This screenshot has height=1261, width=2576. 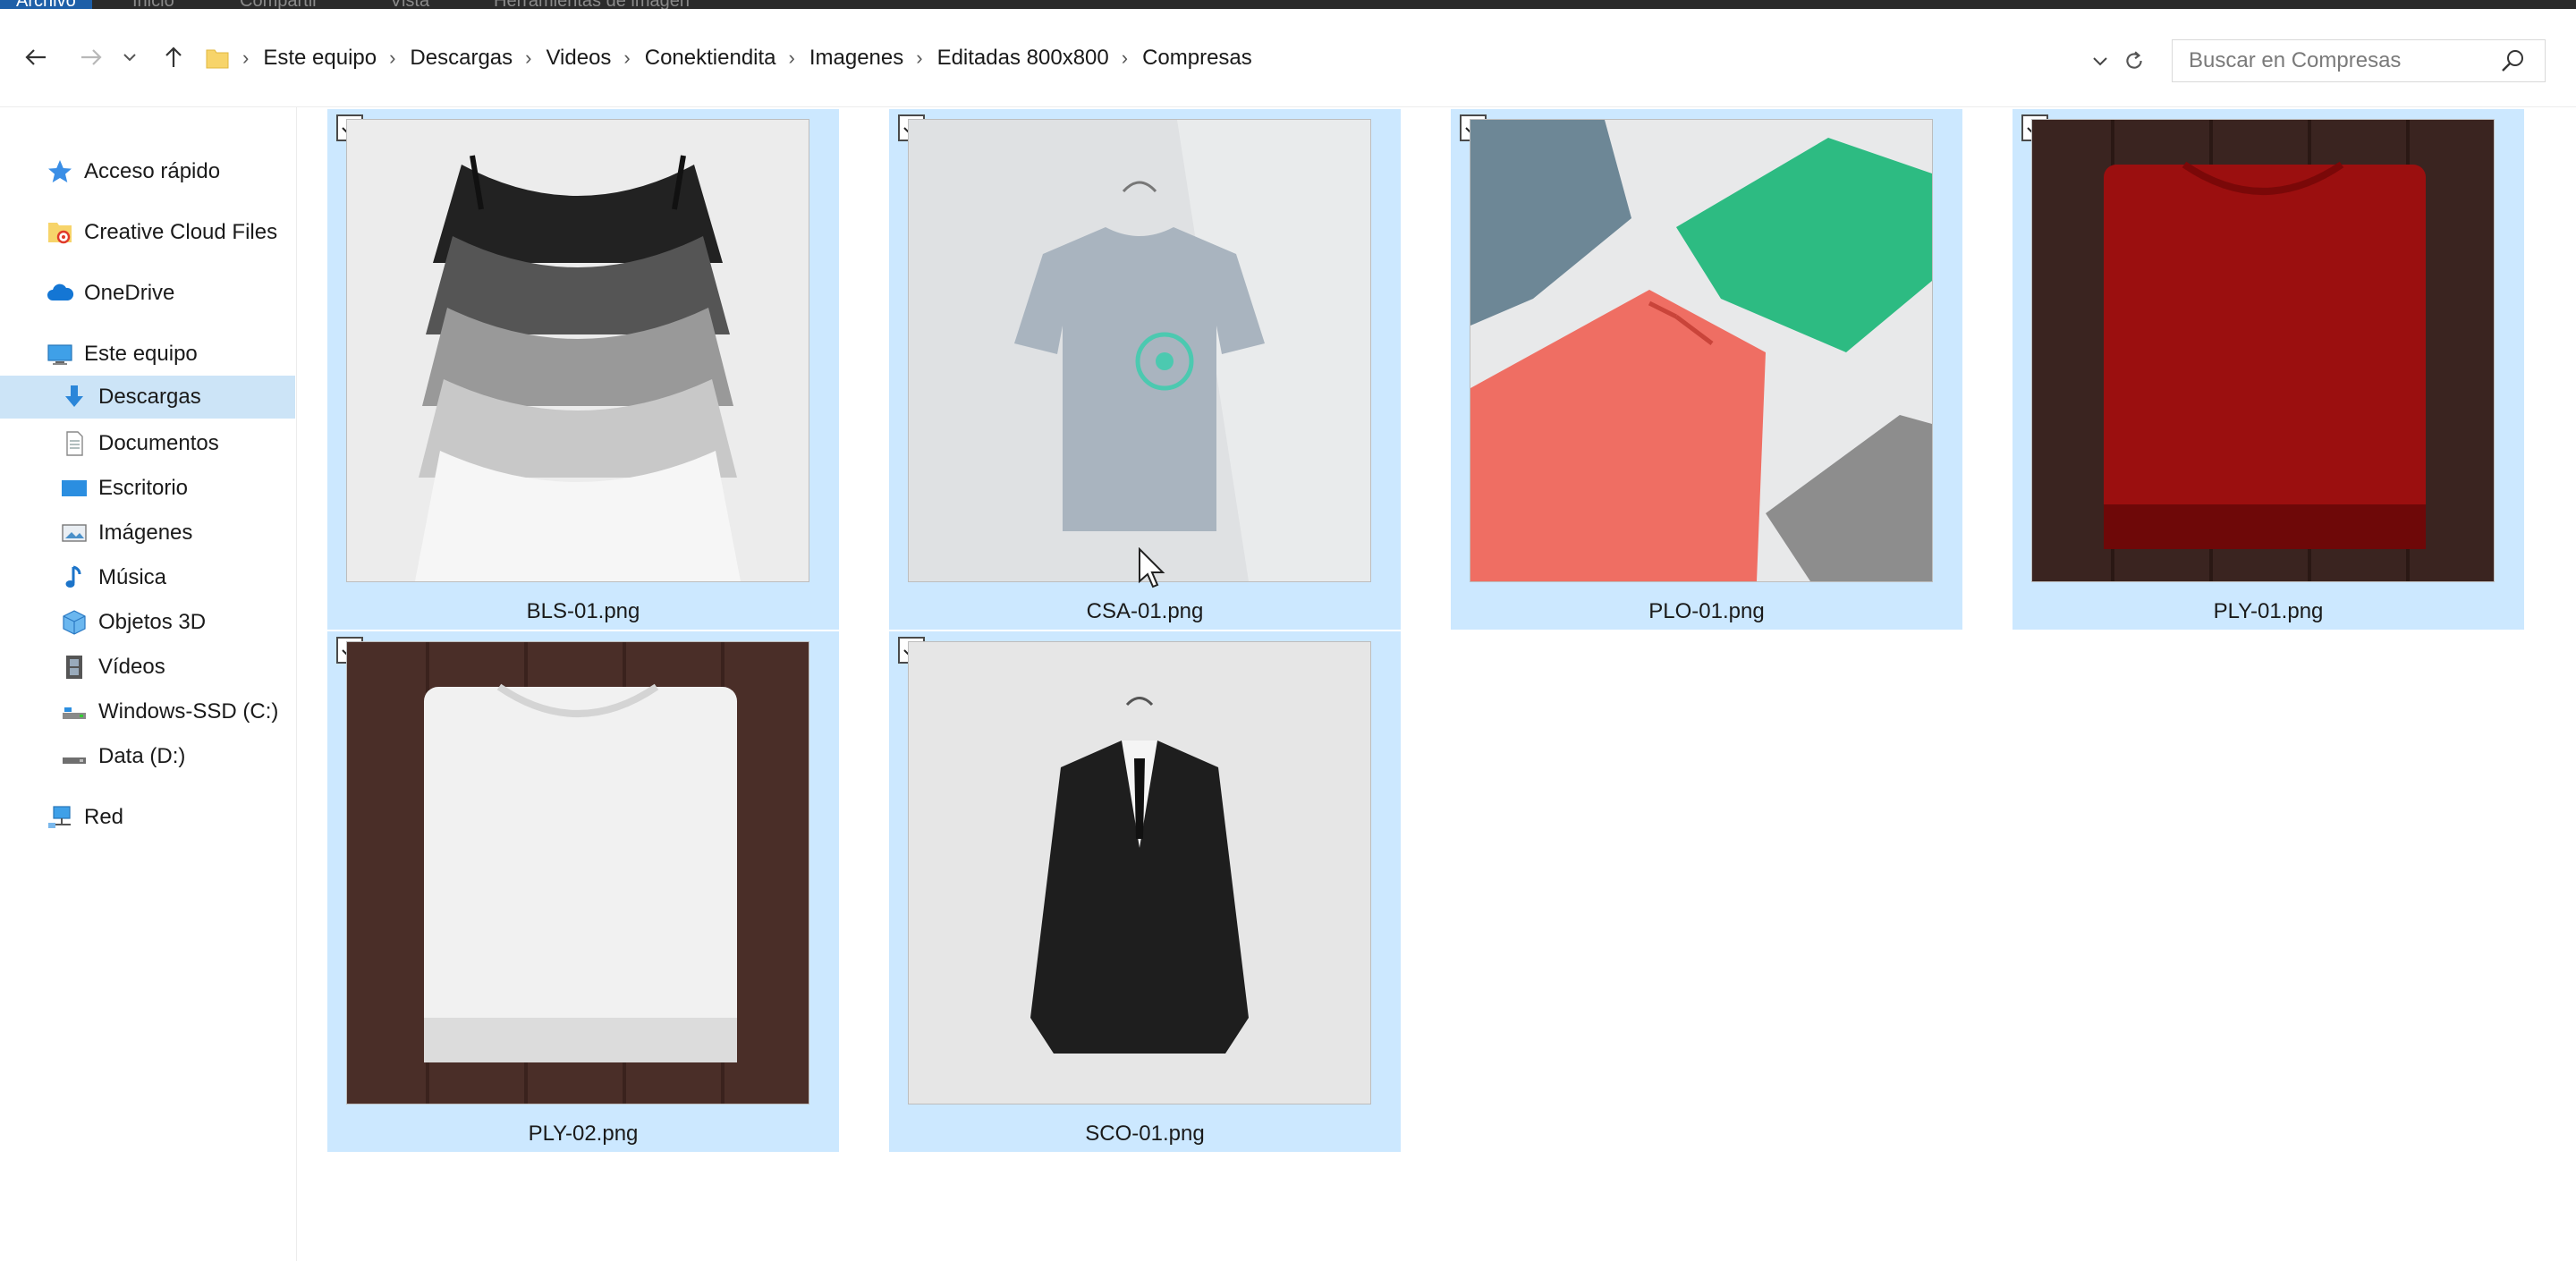 I want to click on file-tile-ply-02: PLY-02.png, so click(x=583, y=892).